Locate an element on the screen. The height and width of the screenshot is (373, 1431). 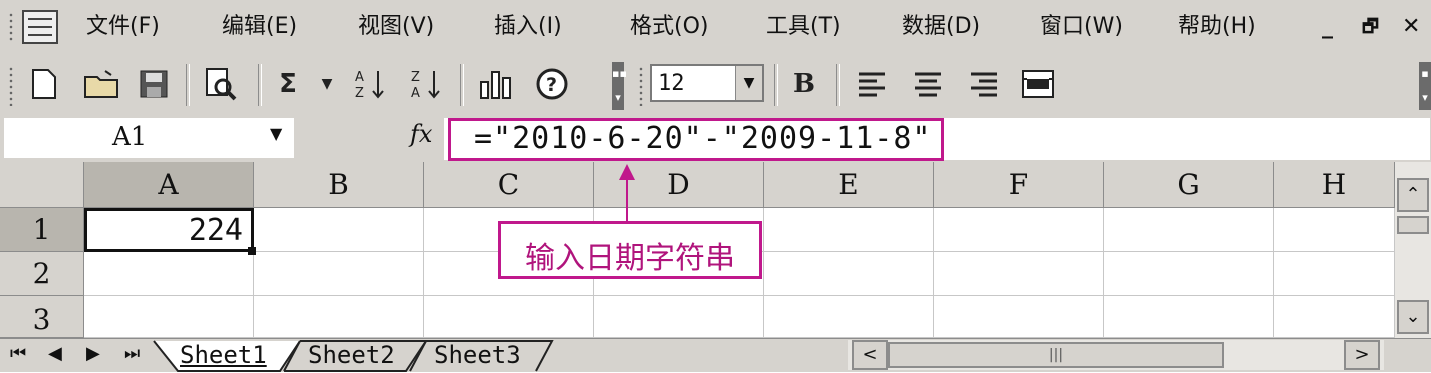
horizontal-scroll-thumb: ||| is located at coordinates (1056, 355).